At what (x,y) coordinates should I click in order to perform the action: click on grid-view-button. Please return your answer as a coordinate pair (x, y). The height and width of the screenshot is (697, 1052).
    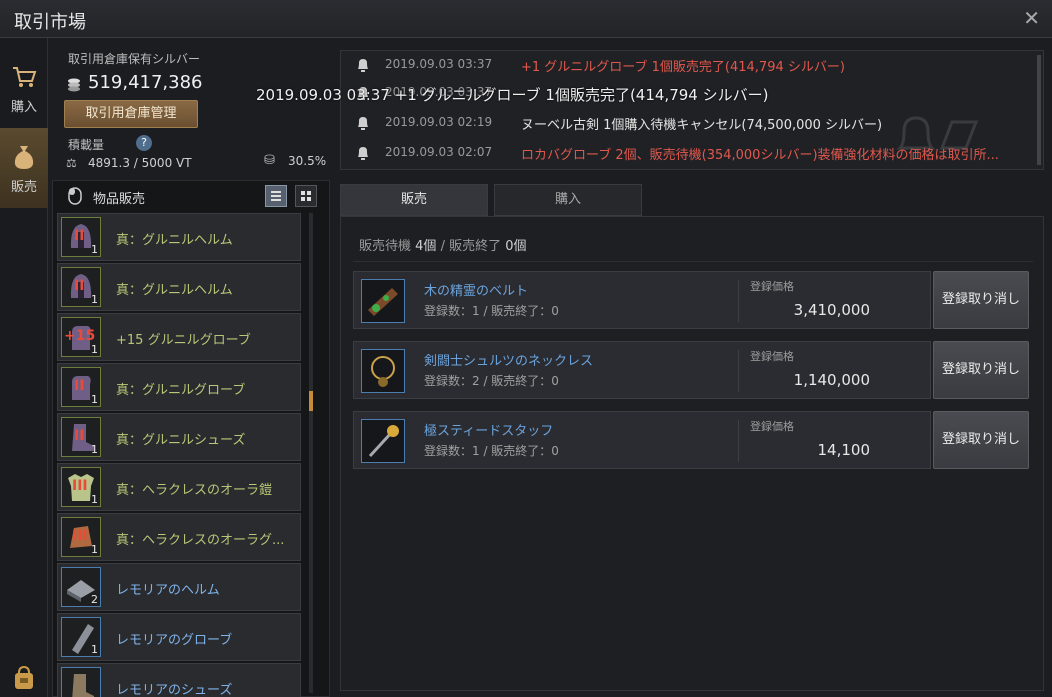
    Looking at the image, I should click on (306, 196).